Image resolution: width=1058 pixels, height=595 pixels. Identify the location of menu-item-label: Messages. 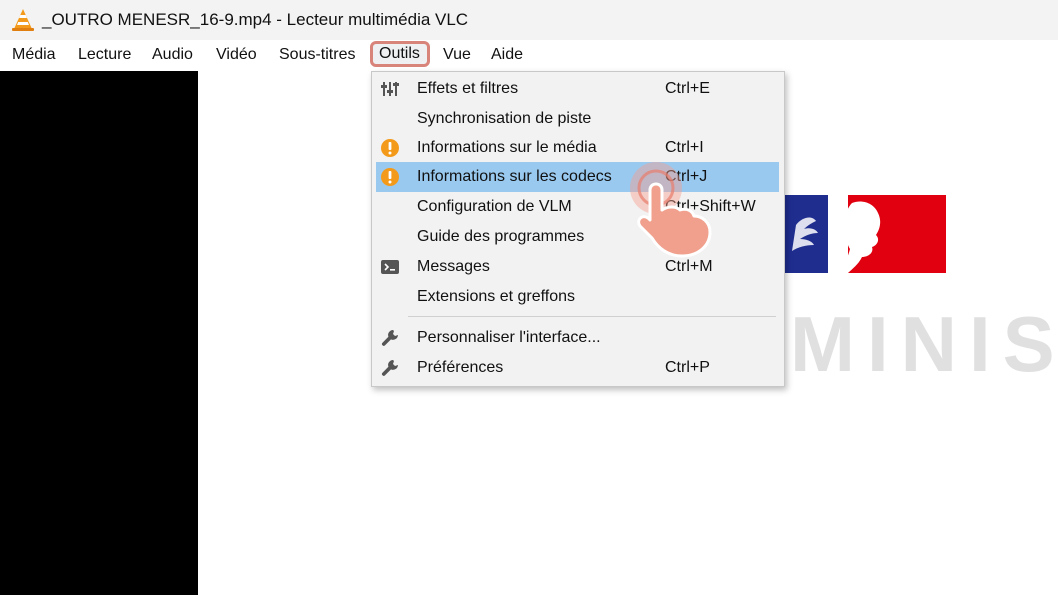
(453, 266).